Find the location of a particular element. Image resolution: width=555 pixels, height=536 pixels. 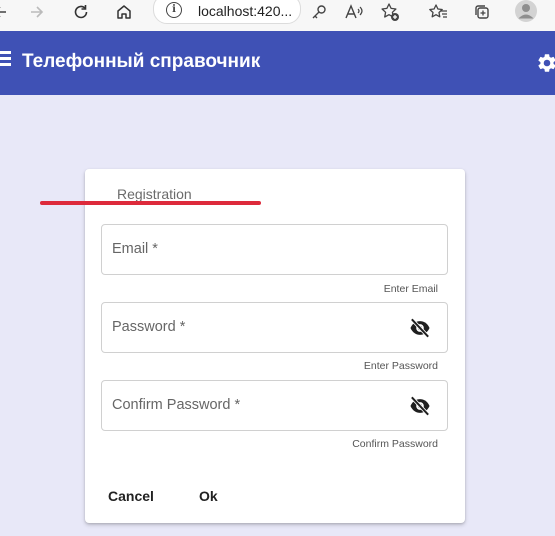

key-icon is located at coordinates (319, 12).